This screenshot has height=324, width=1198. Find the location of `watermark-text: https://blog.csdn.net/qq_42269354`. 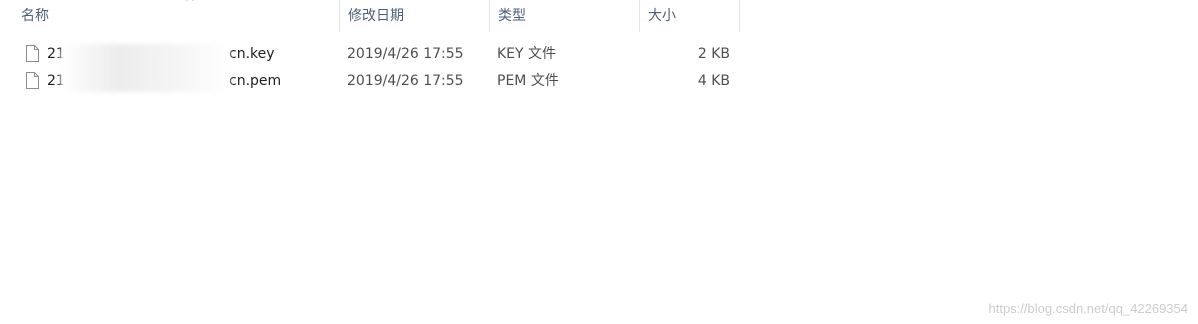

watermark-text: https://blog.csdn.net/qq_42269354 is located at coordinates (1088, 308).